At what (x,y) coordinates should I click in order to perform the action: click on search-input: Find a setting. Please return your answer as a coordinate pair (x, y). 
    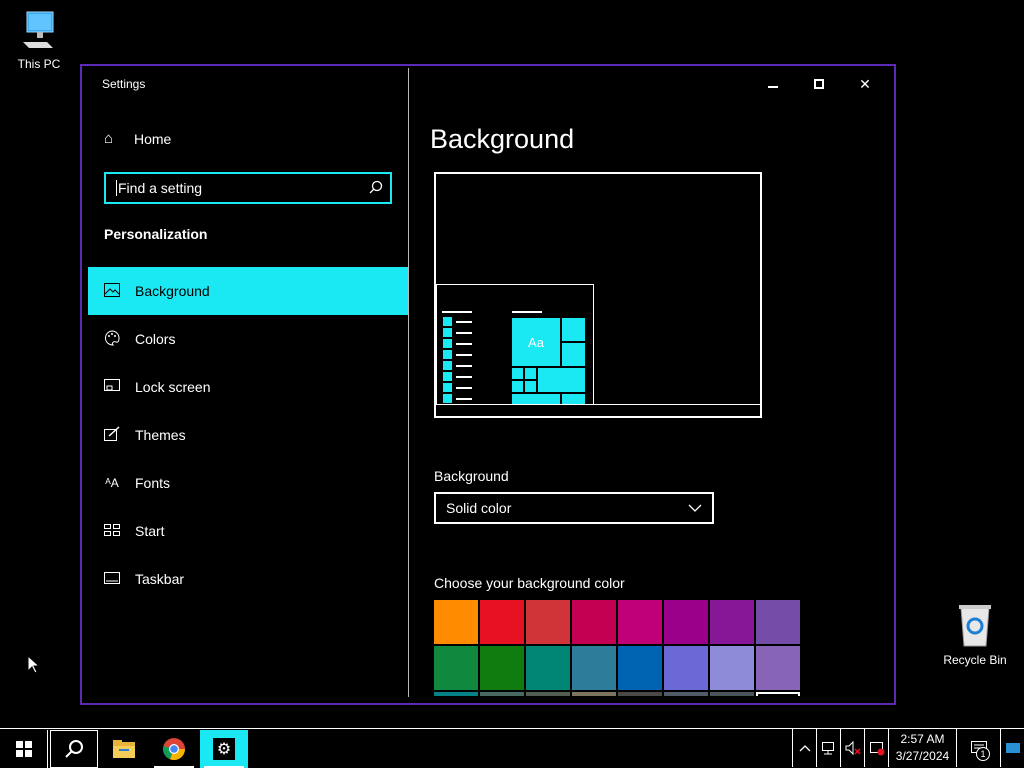
    Looking at the image, I should click on (240, 188).